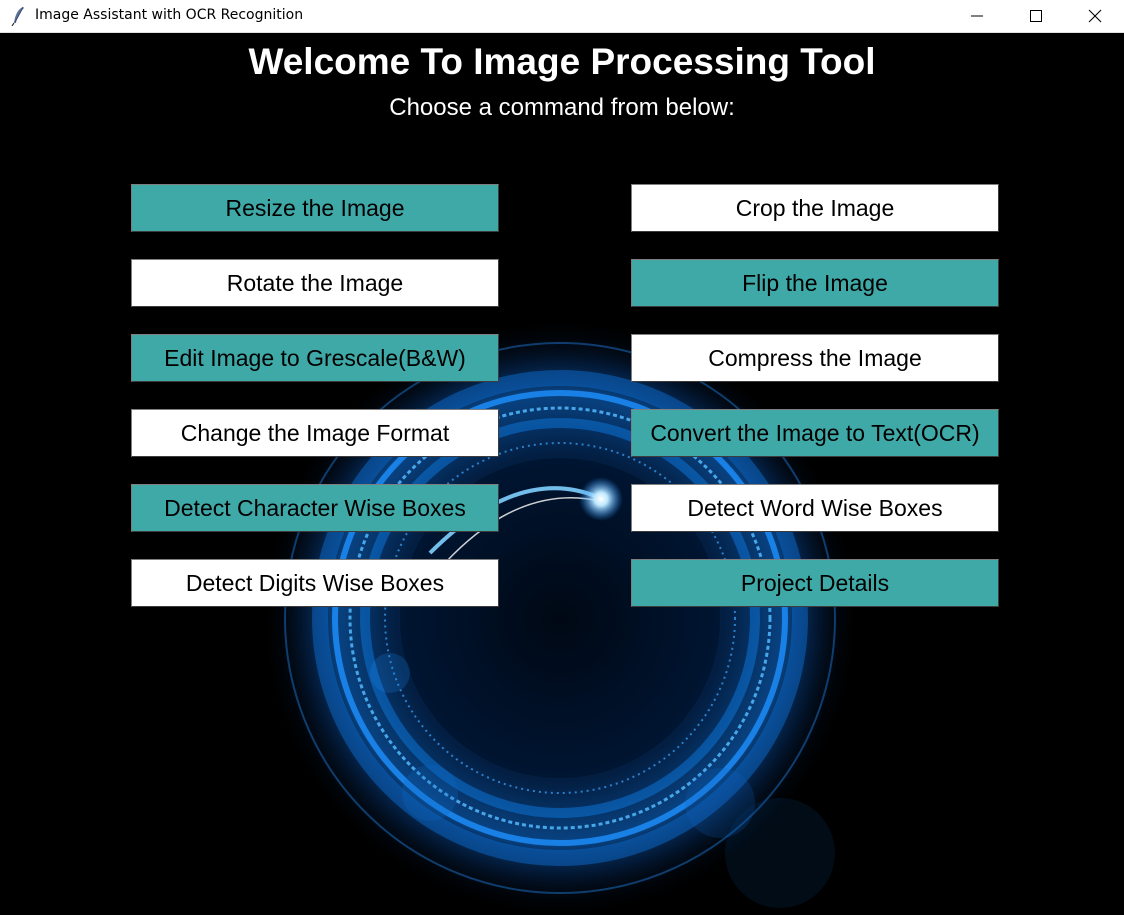 This screenshot has height=915, width=1124. Describe the element at coordinates (315, 508) in the screenshot. I see `detect-character-boxes-button: Detect Character Wise Boxes` at that location.